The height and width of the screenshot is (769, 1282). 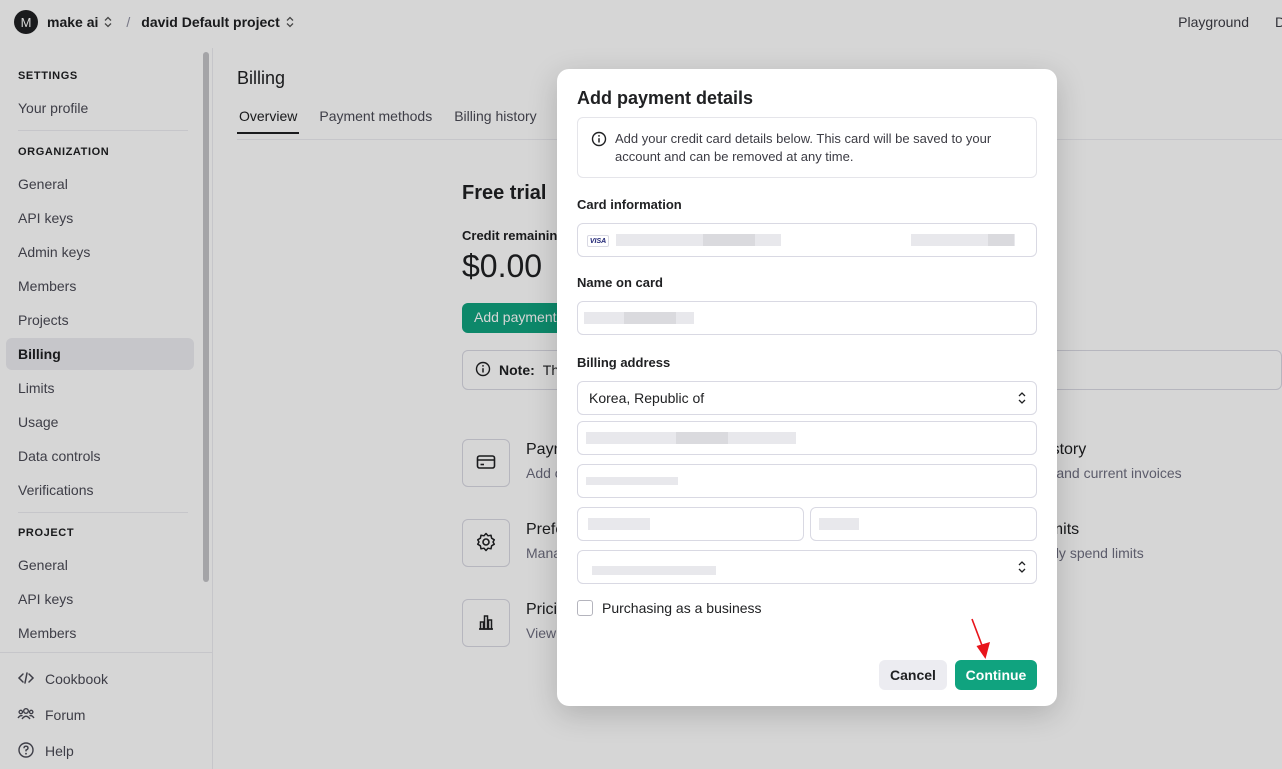 What do you see at coordinates (629, 204) in the screenshot?
I see `card-info-label: Card information` at bounding box center [629, 204].